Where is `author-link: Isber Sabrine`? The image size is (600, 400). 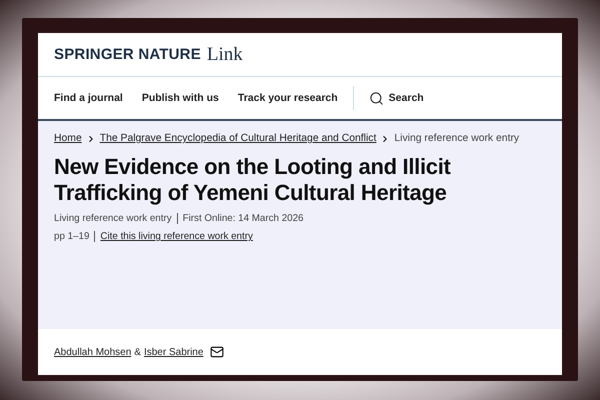 author-link: Isber Sabrine is located at coordinates (174, 352).